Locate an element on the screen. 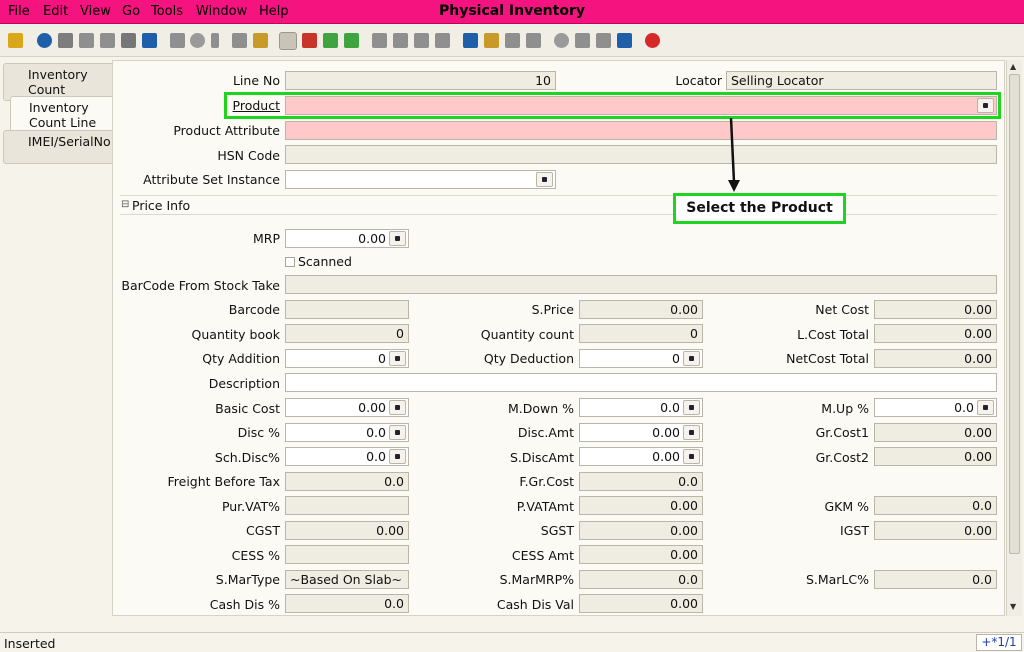 This screenshot has height=652, width=1024. product-info-icon is located at coordinates (624, 40).